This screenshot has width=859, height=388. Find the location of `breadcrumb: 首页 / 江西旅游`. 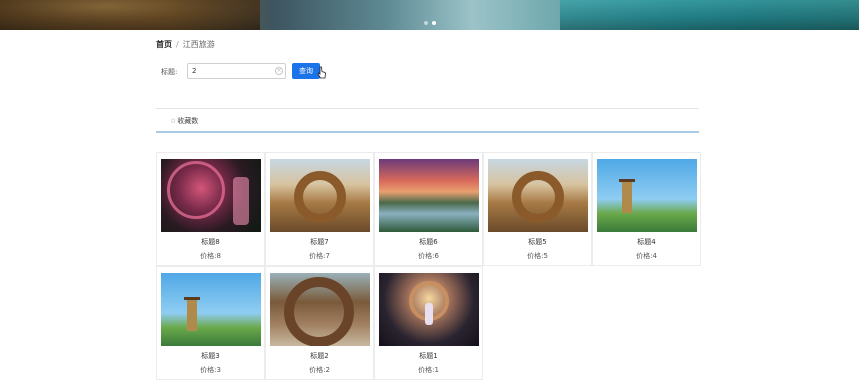

breadcrumb: 首页 / 江西旅游 is located at coordinates (185, 45).